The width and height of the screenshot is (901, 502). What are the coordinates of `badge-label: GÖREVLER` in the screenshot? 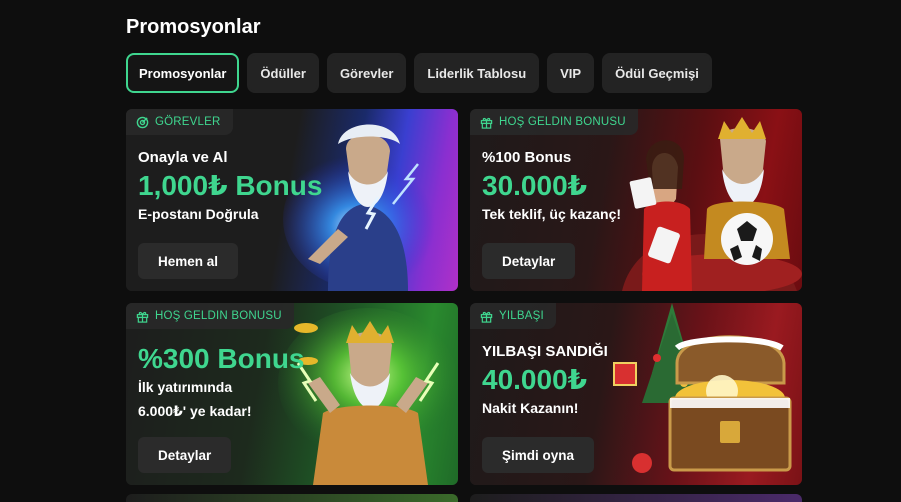 It's located at (188, 122).